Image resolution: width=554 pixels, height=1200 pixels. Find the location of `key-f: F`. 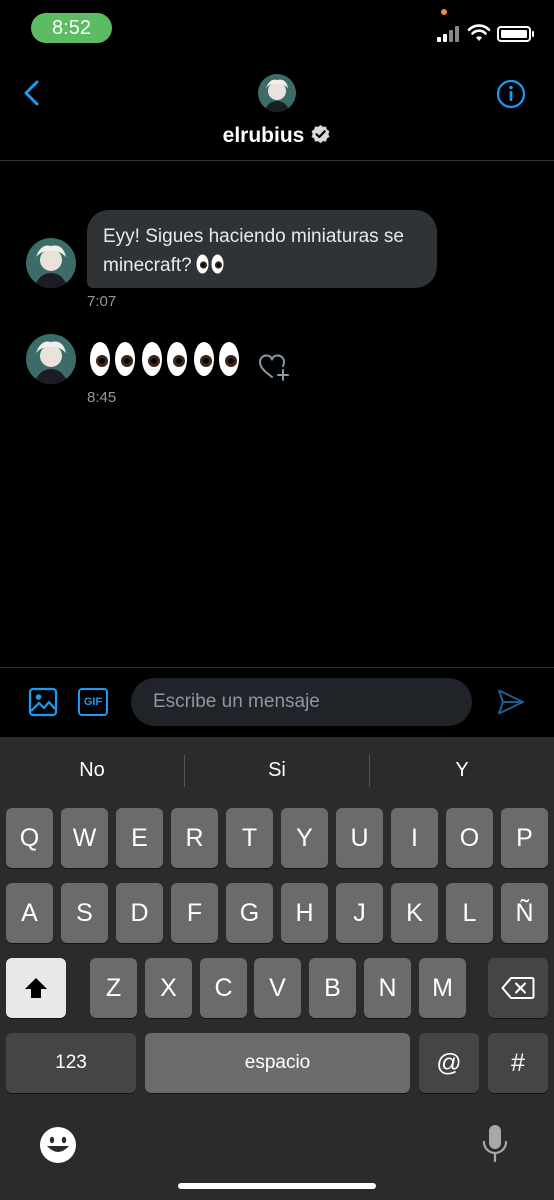

key-f: F is located at coordinates (194, 913).